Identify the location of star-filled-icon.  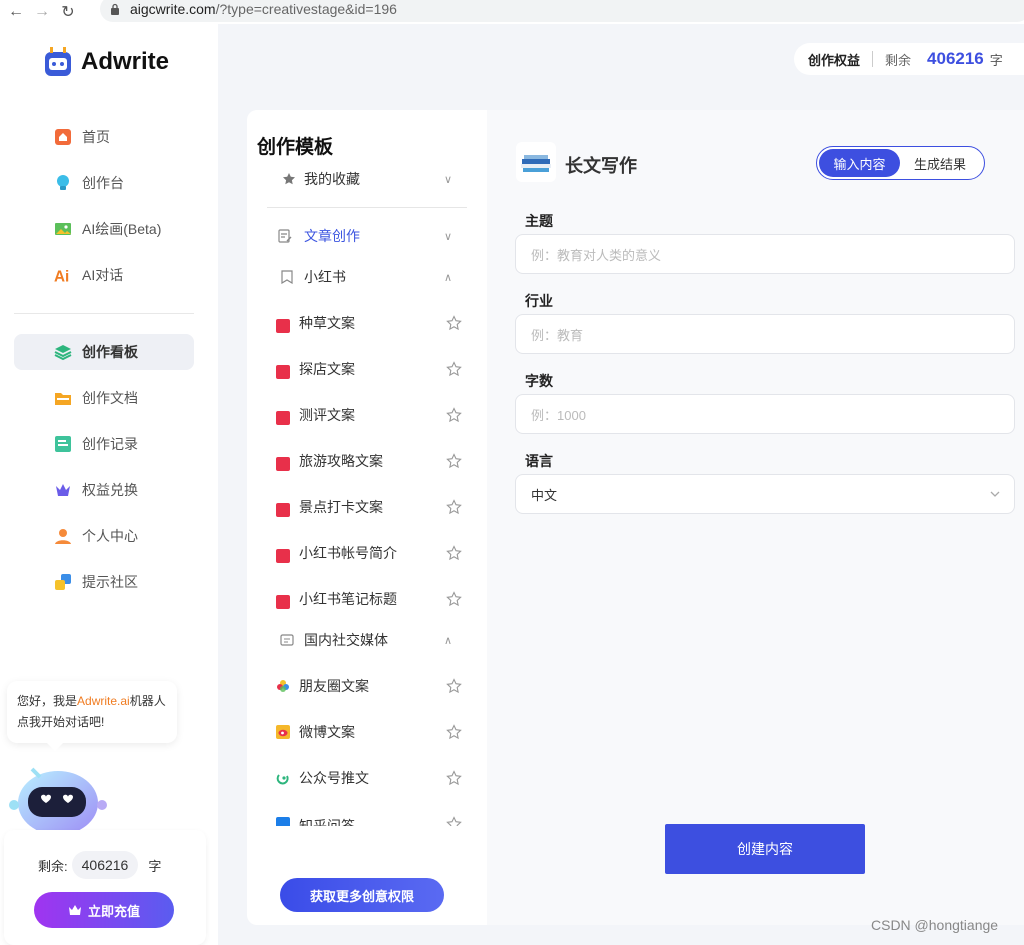
(289, 179).